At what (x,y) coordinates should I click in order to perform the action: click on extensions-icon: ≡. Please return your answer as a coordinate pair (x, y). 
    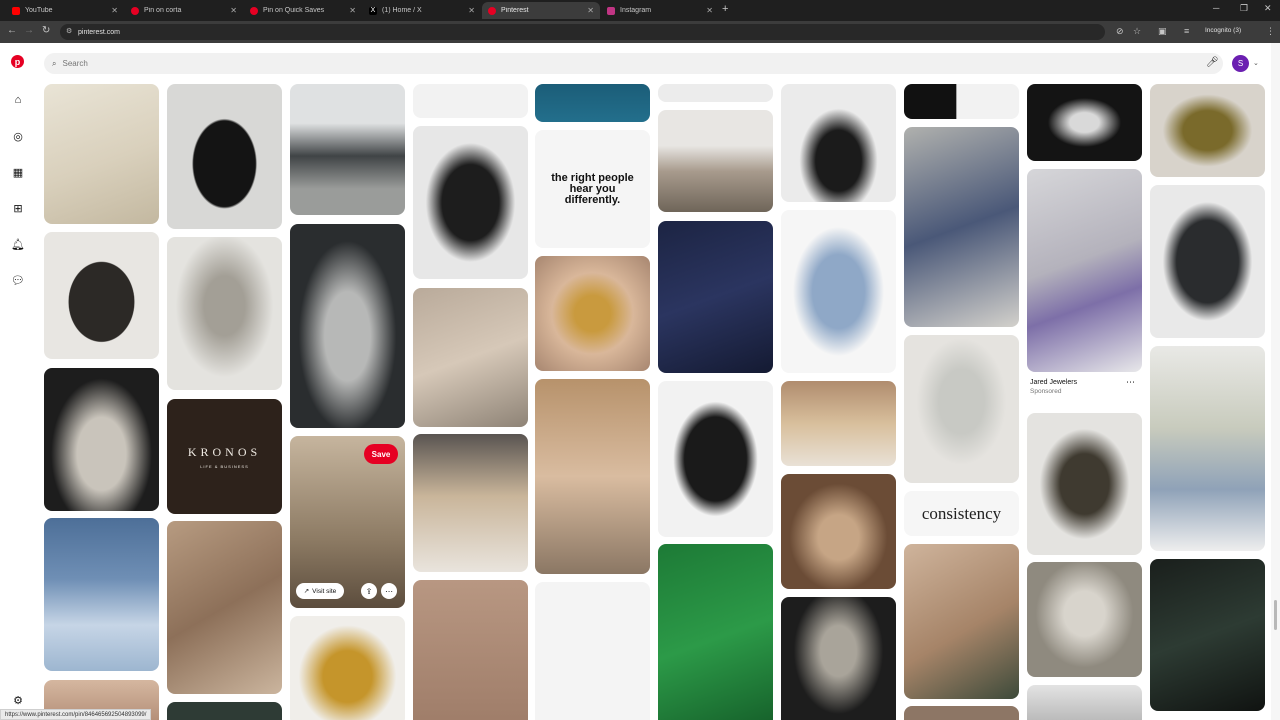
    Looking at the image, I should click on (1186, 31).